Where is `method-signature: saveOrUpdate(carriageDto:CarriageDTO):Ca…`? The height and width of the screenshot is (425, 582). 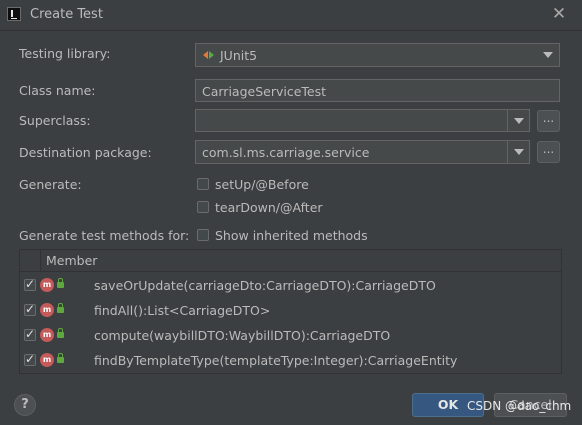
method-signature: saveOrUpdate(carriageDto:CarriageDTO):Ca… is located at coordinates (265, 285).